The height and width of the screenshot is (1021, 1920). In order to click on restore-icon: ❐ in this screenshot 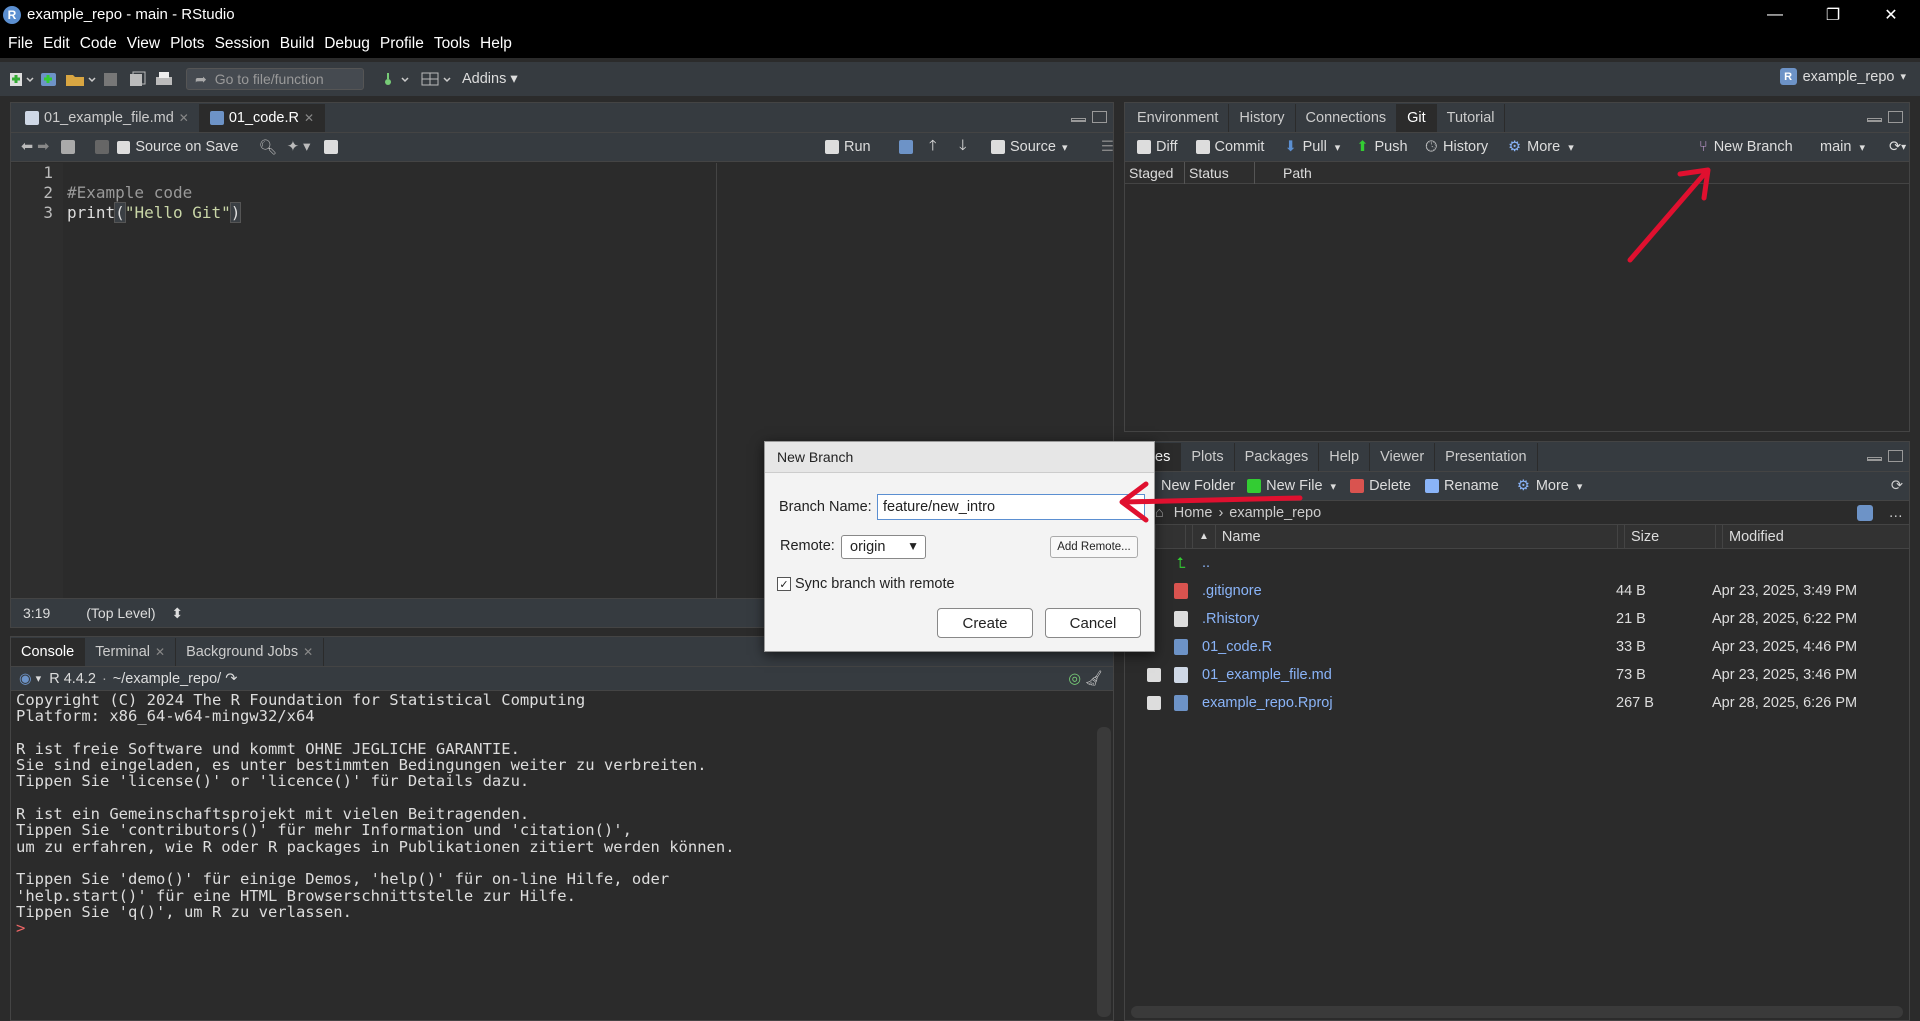, I will do `click(1833, 14)`.